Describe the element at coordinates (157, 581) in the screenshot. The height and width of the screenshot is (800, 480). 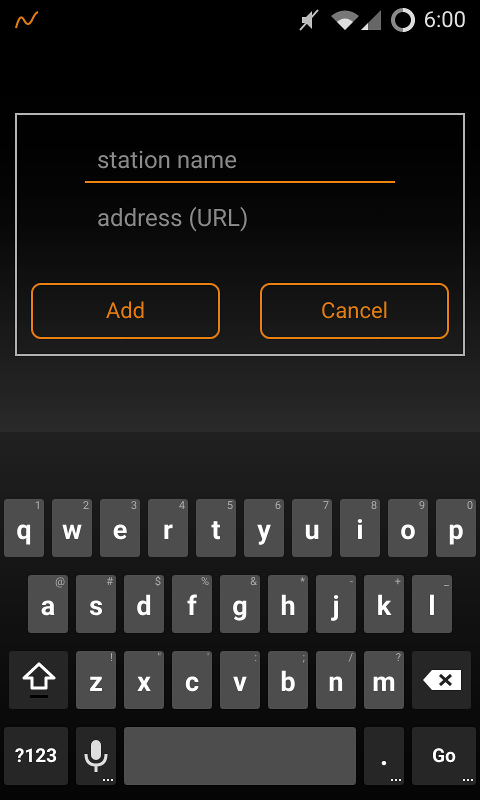
I see `key-hint: $` at that location.